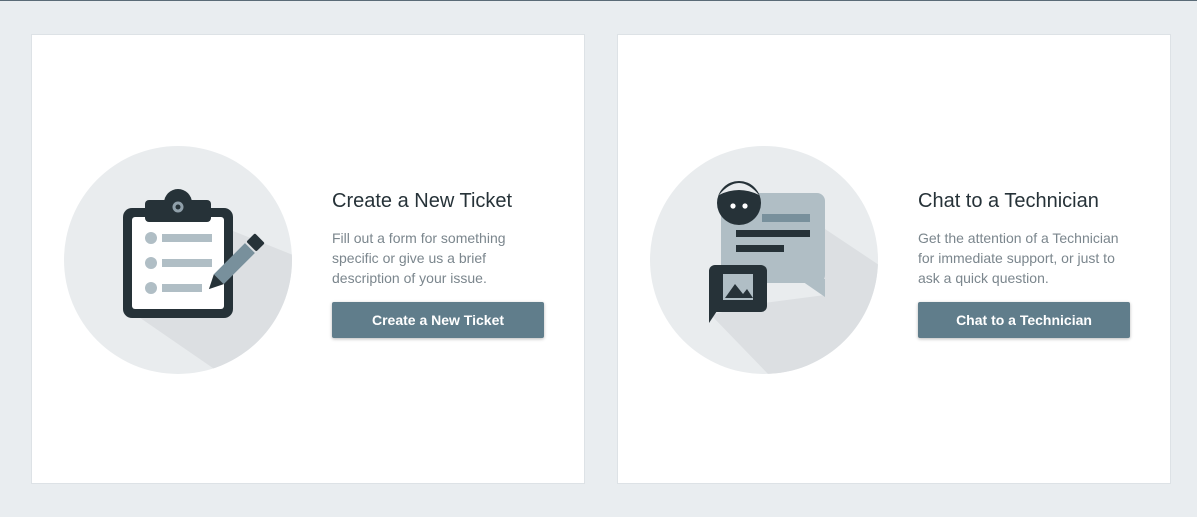 This screenshot has width=1197, height=517. Describe the element at coordinates (1024, 320) in the screenshot. I see `chat-technician-button: Chat to a Technician` at that location.